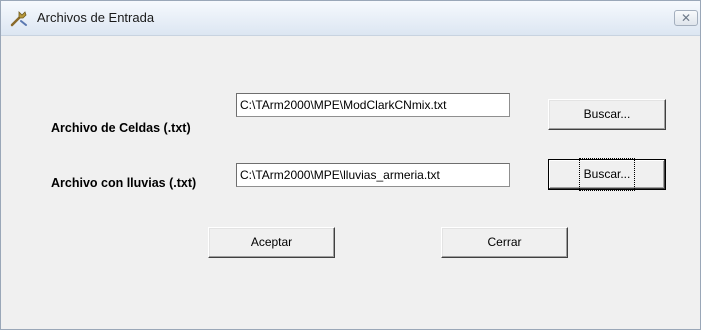 The width and height of the screenshot is (701, 330). I want to click on lluvias-file-label: Archivo con lluvias (.txt), so click(124, 183).